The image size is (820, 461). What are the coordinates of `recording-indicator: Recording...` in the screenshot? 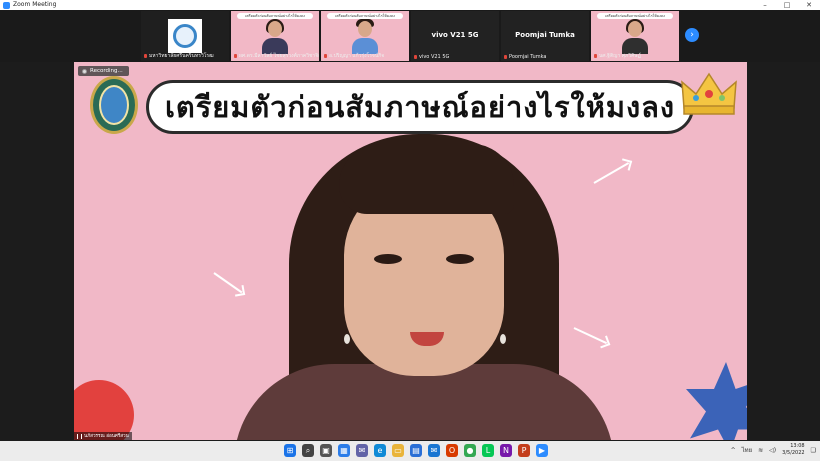 It's located at (103, 71).